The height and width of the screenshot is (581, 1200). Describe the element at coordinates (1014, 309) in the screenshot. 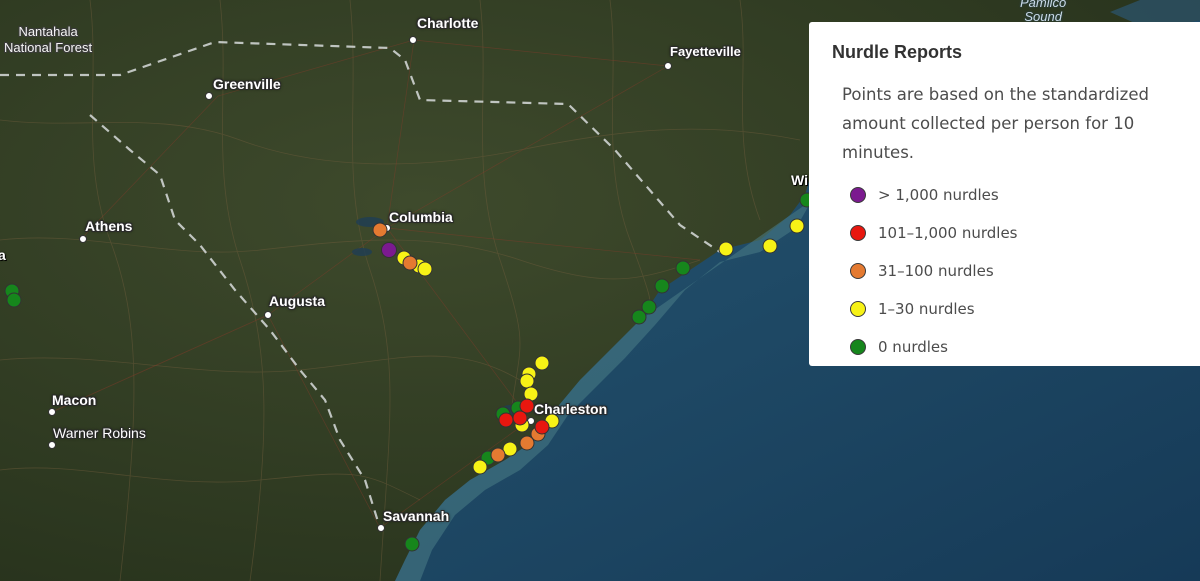

I see `legend-item: 1–30 nurdles` at that location.